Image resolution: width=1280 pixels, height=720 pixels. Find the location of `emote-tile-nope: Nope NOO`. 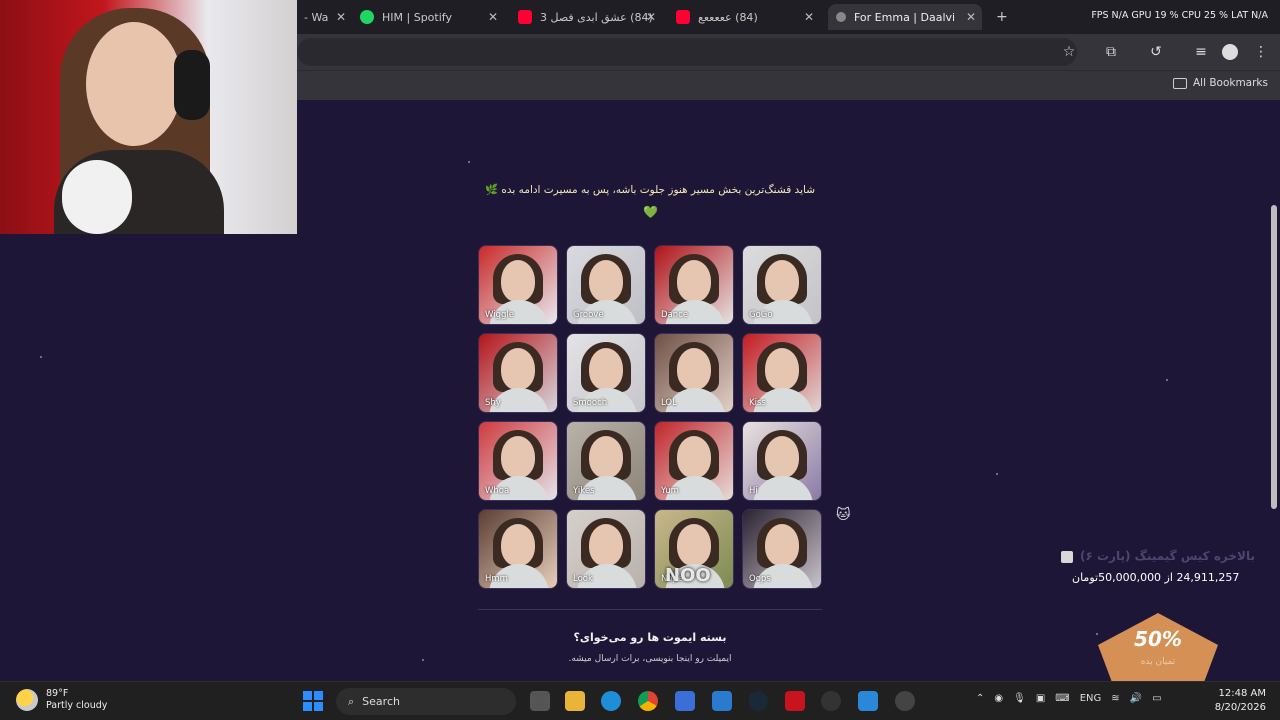

emote-tile-nope: Nope NOO is located at coordinates (694, 549).